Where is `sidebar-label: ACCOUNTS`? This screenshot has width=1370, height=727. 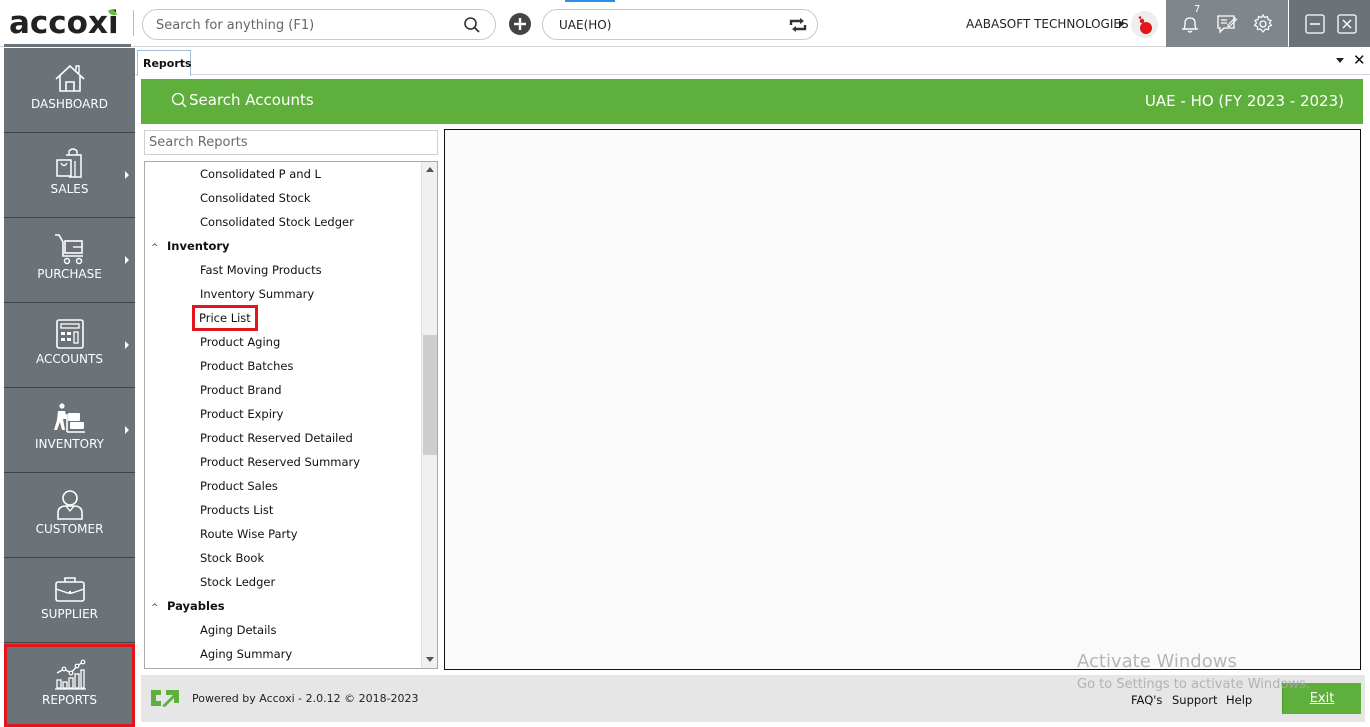
sidebar-label: ACCOUNTS is located at coordinates (69, 359).